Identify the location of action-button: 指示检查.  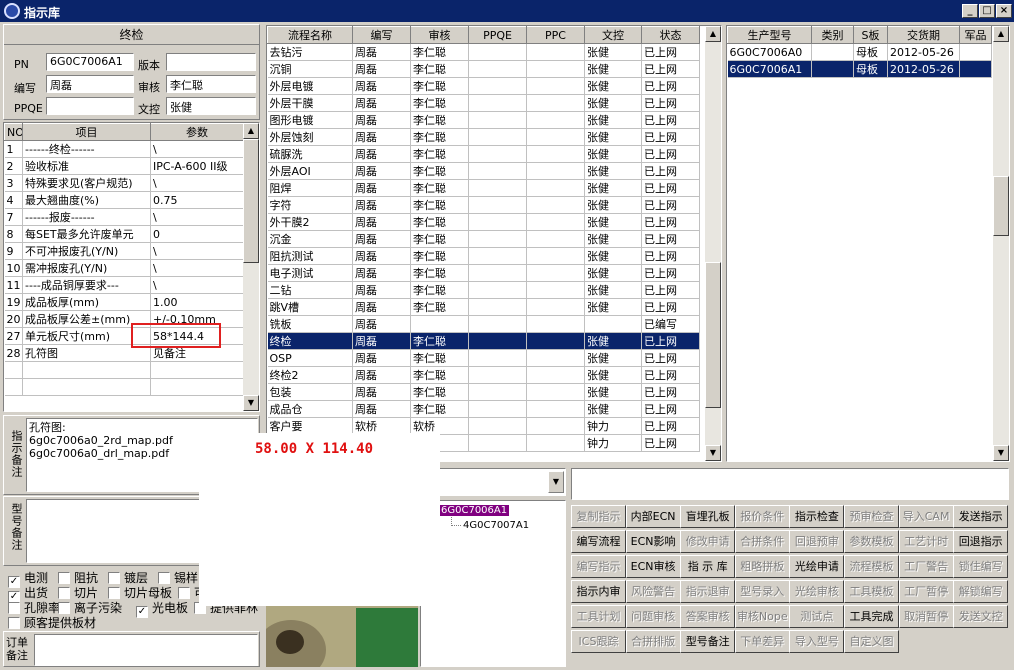
(817, 516).